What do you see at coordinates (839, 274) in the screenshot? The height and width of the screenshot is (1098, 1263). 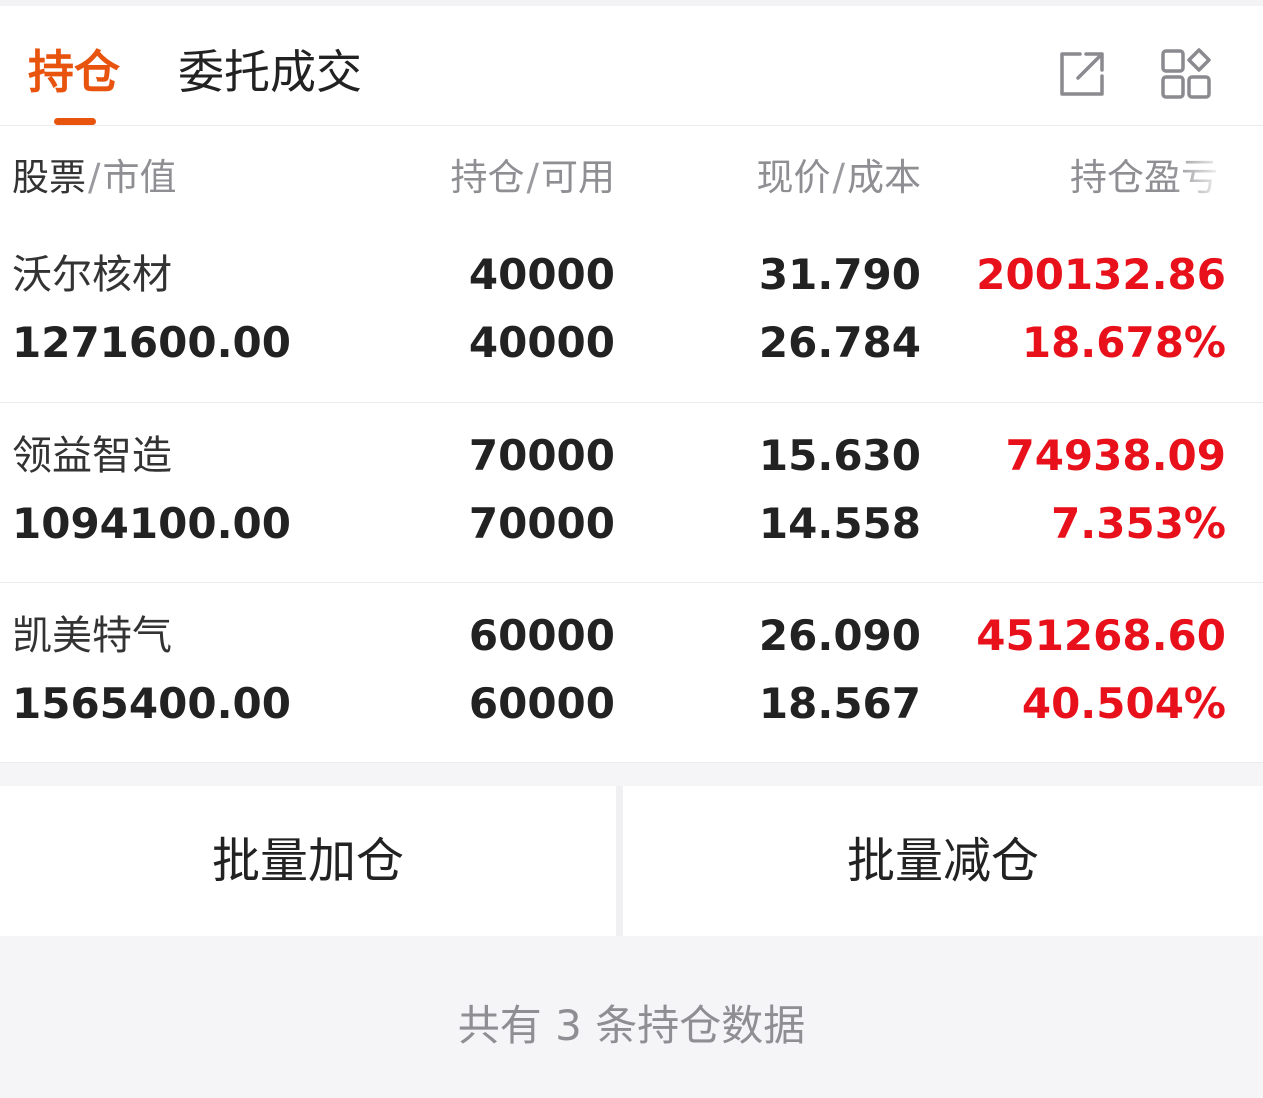 I see `current-price: 31.790` at bounding box center [839, 274].